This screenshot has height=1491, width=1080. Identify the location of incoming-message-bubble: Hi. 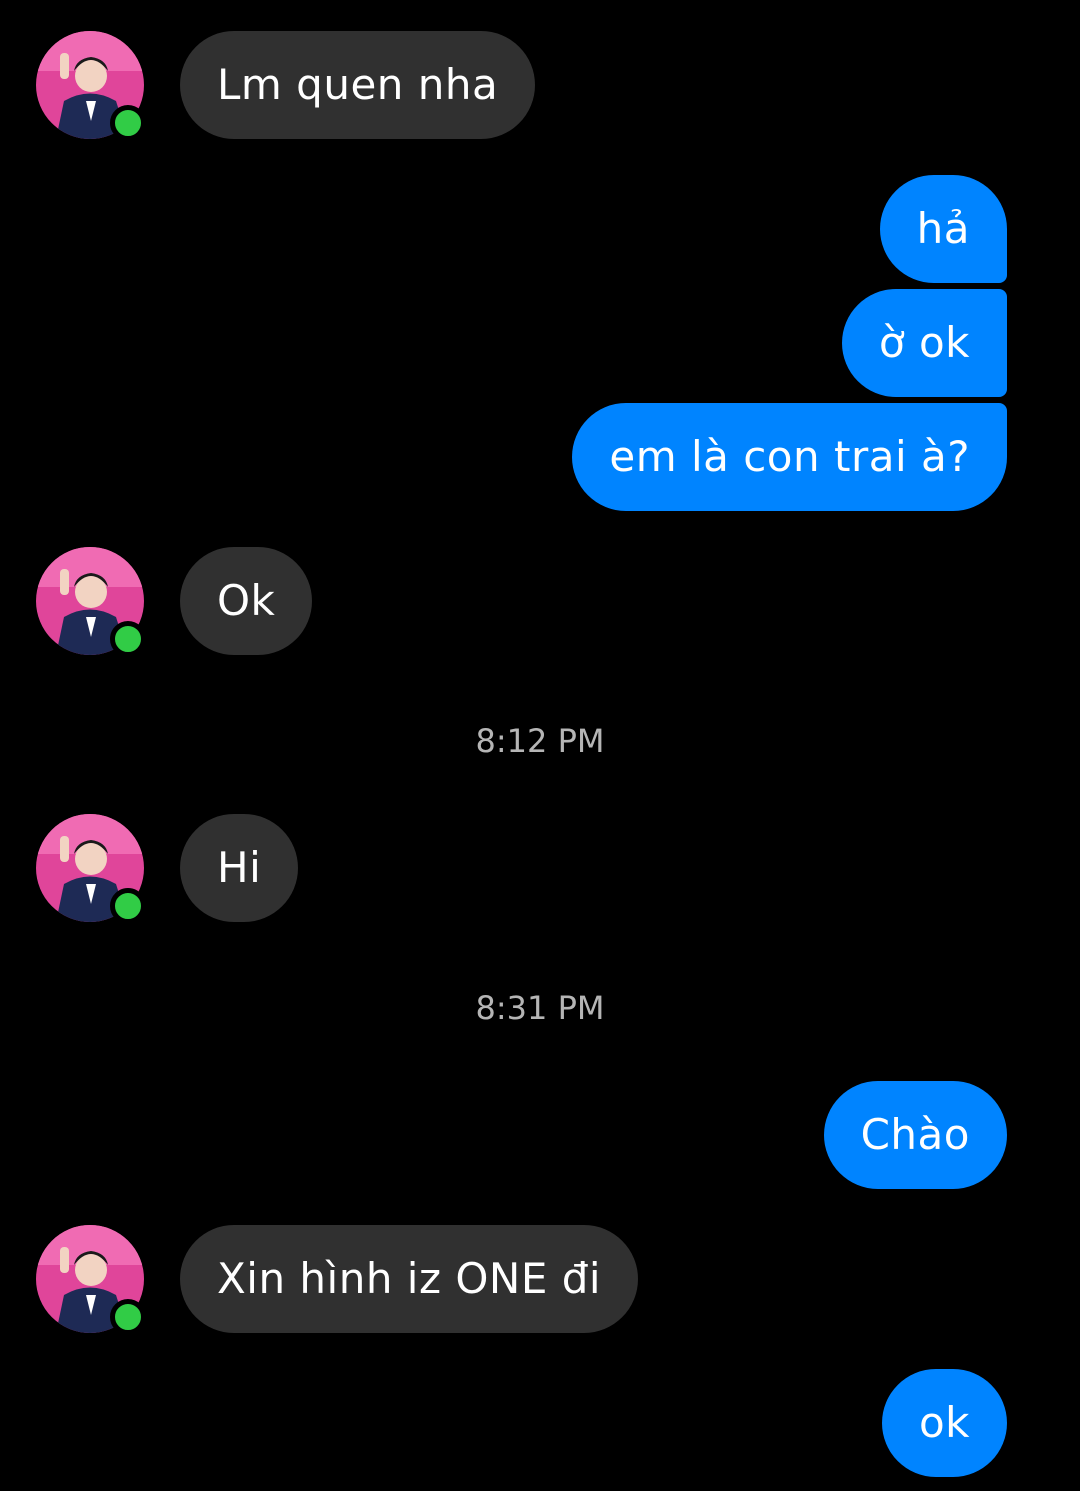
(239, 868).